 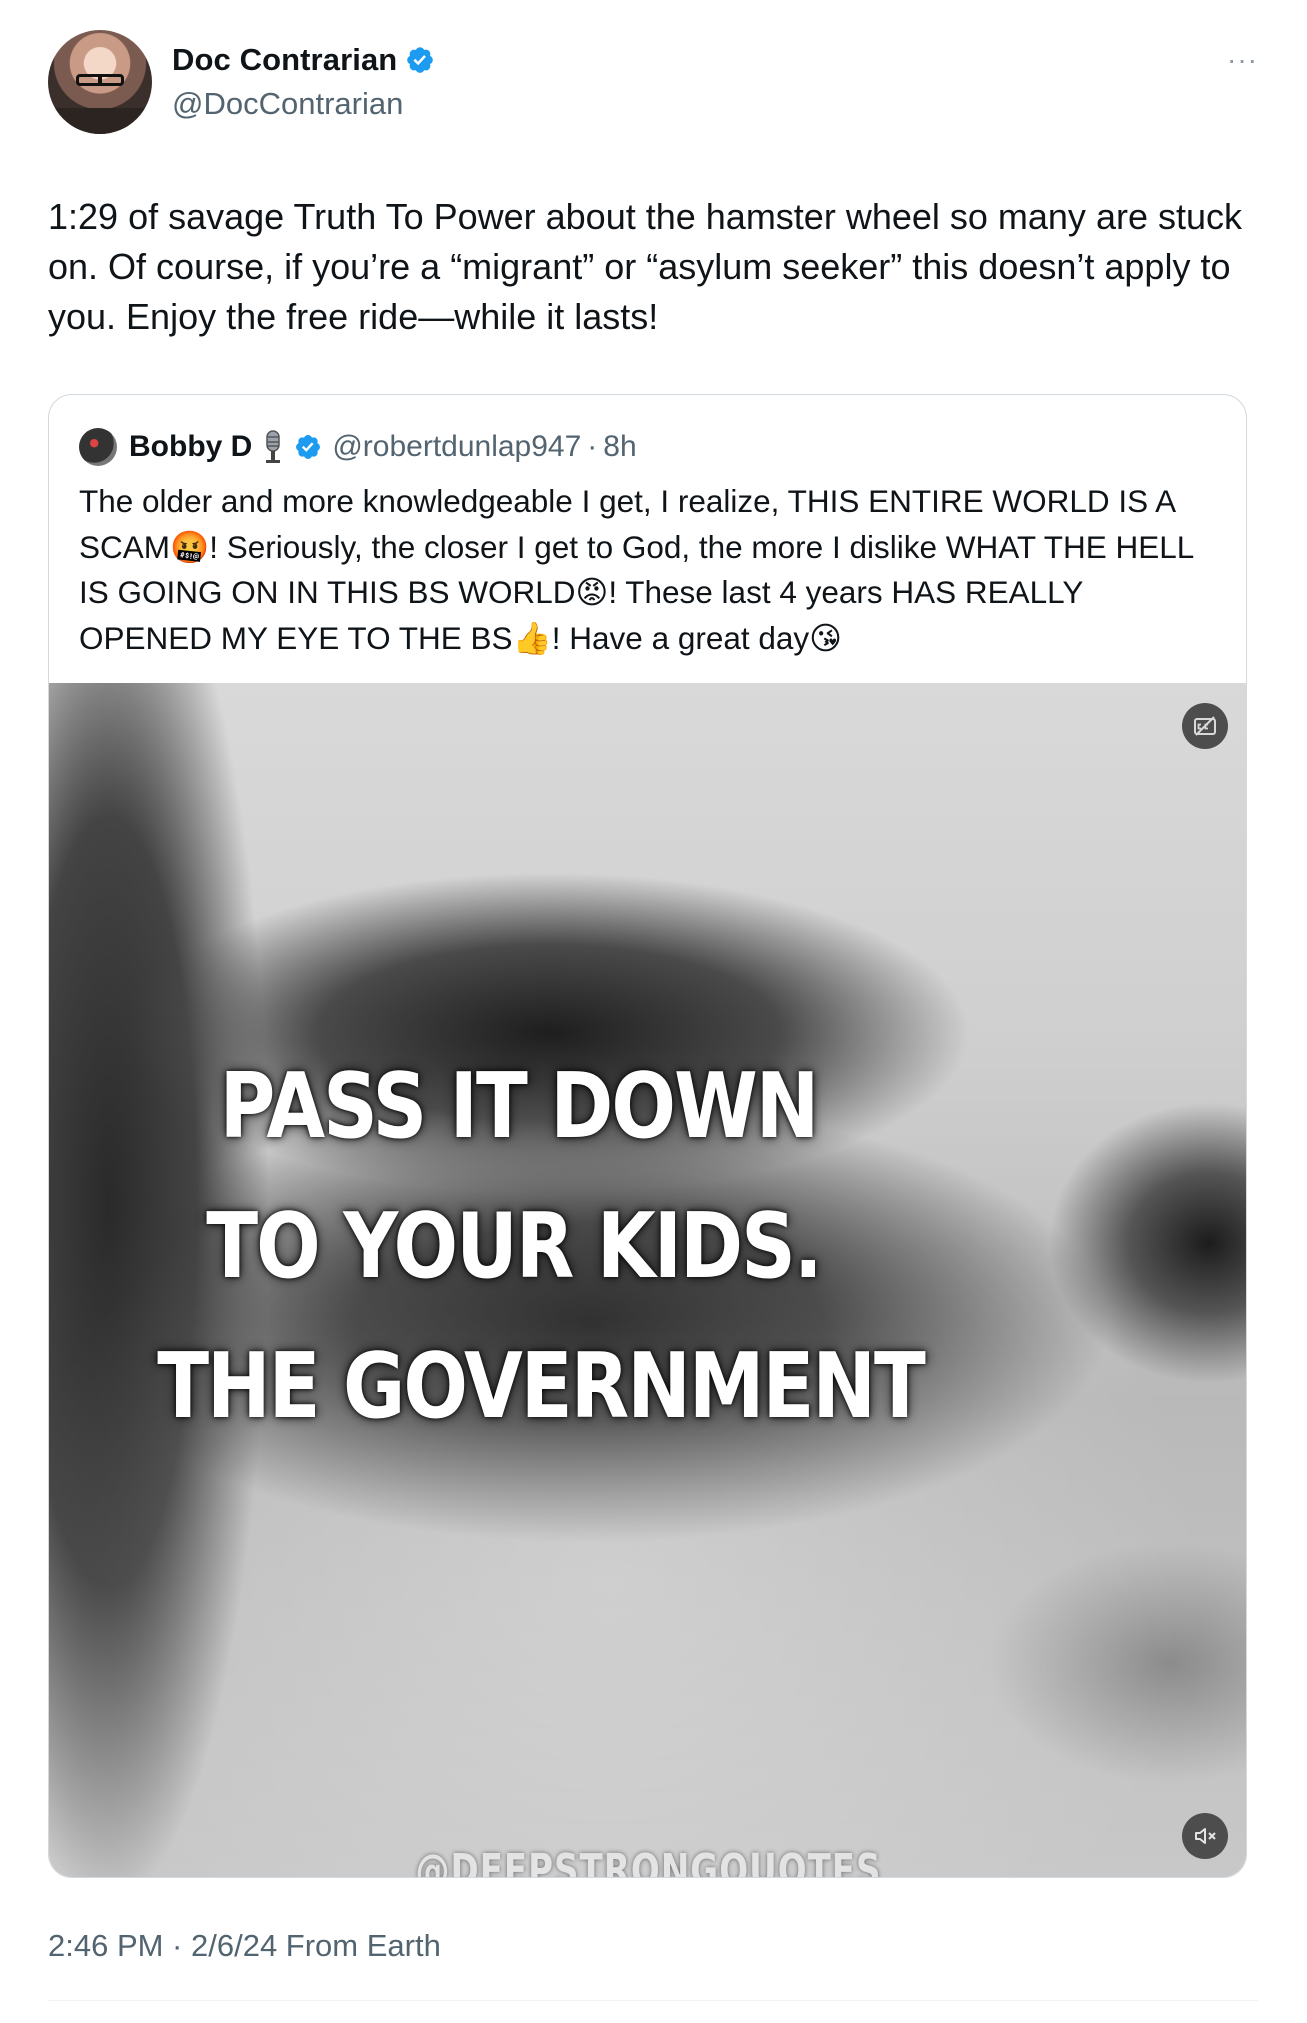 What do you see at coordinates (619, 447) in the screenshot?
I see `quote-timestamp: 8h` at bounding box center [619, 447].